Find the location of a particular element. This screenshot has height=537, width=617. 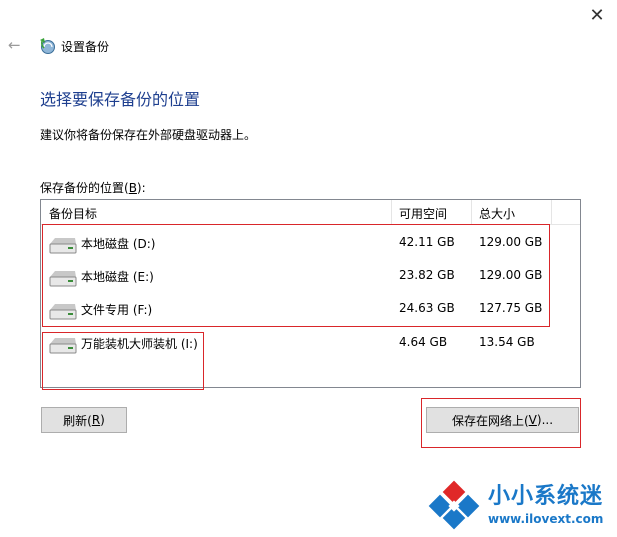

drive-free-space: 23.82 GB is located at coordinates (427, 275).